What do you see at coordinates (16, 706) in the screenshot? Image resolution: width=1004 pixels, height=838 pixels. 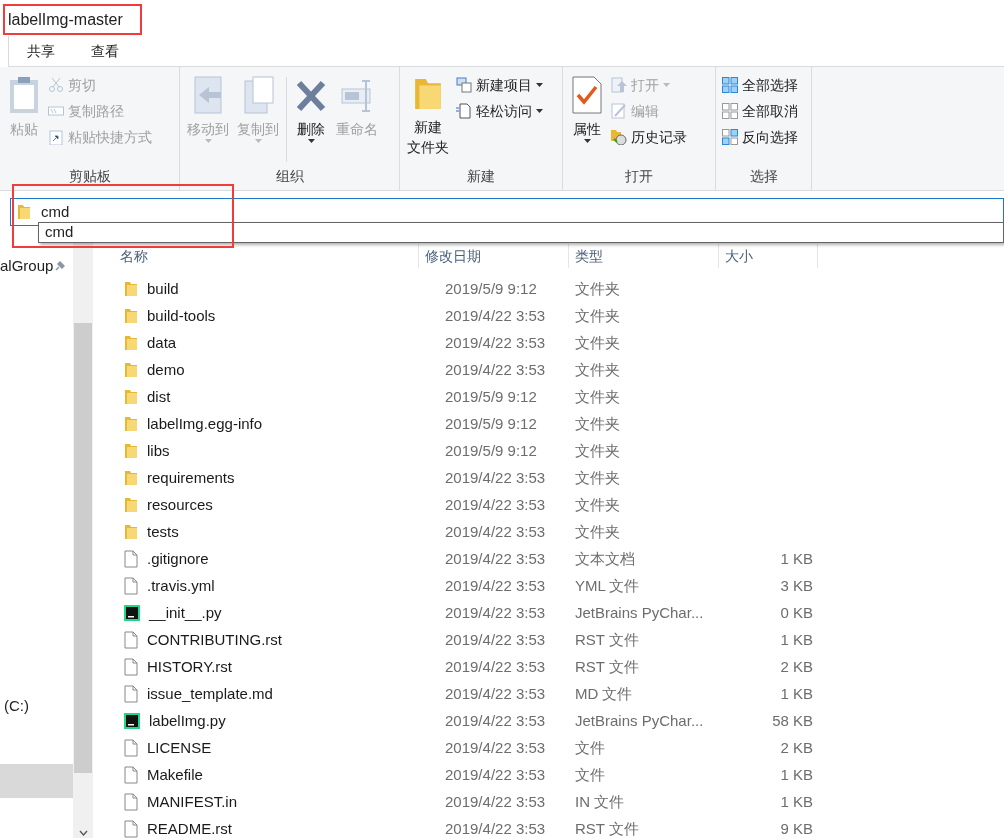 I see `nav-item: (C:)` at bounding box center [16, 706].